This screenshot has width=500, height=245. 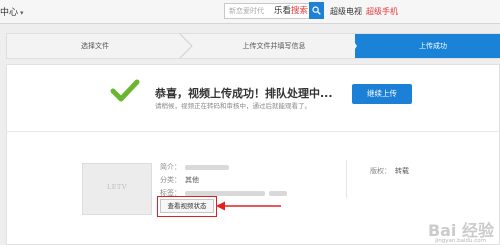 I want to click on video-category: 分类： 其他, so click(x=179, y=180).